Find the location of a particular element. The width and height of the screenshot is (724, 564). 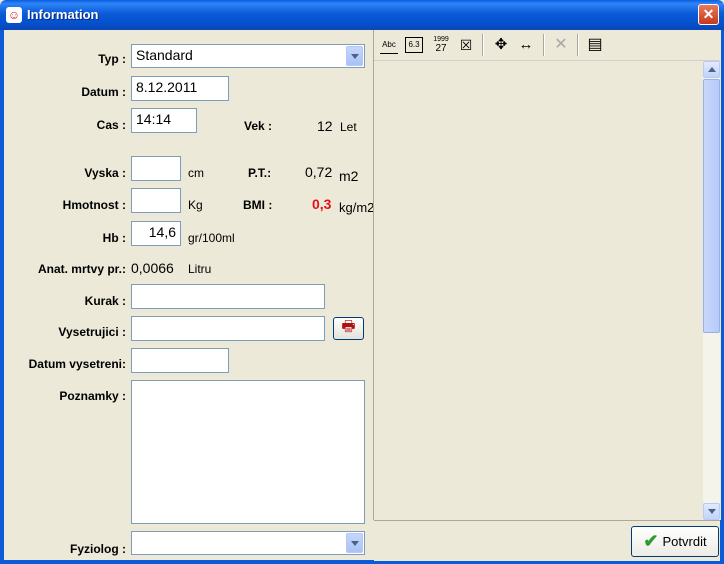

vyska-unit: cm is located at coordinates (196, 173).